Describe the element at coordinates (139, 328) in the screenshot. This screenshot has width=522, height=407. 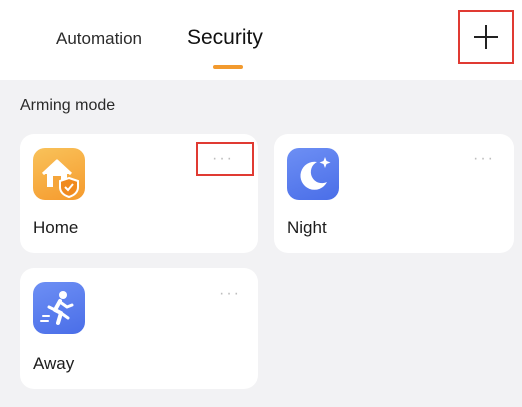
I see `mode-card-away: ··· Away` at that location.